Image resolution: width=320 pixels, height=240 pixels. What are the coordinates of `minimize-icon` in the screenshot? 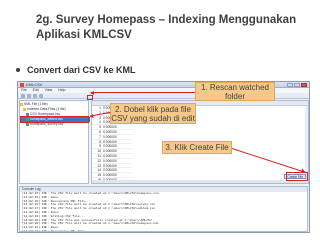 It's located at (290, 85).